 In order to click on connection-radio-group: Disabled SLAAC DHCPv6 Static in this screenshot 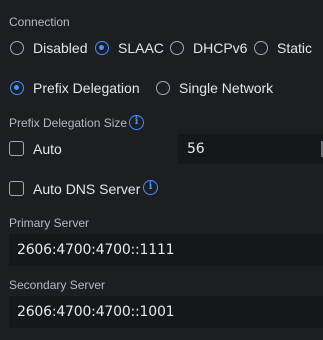, I will do `click(161, 48)`.